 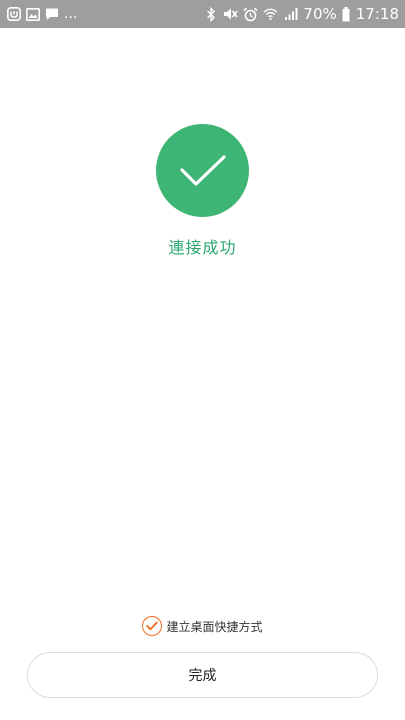 What do you see at coordinates (202, 247) in the screenshot?
I see `connection-status-text: 連接成功` at bounding box center [202, 247].